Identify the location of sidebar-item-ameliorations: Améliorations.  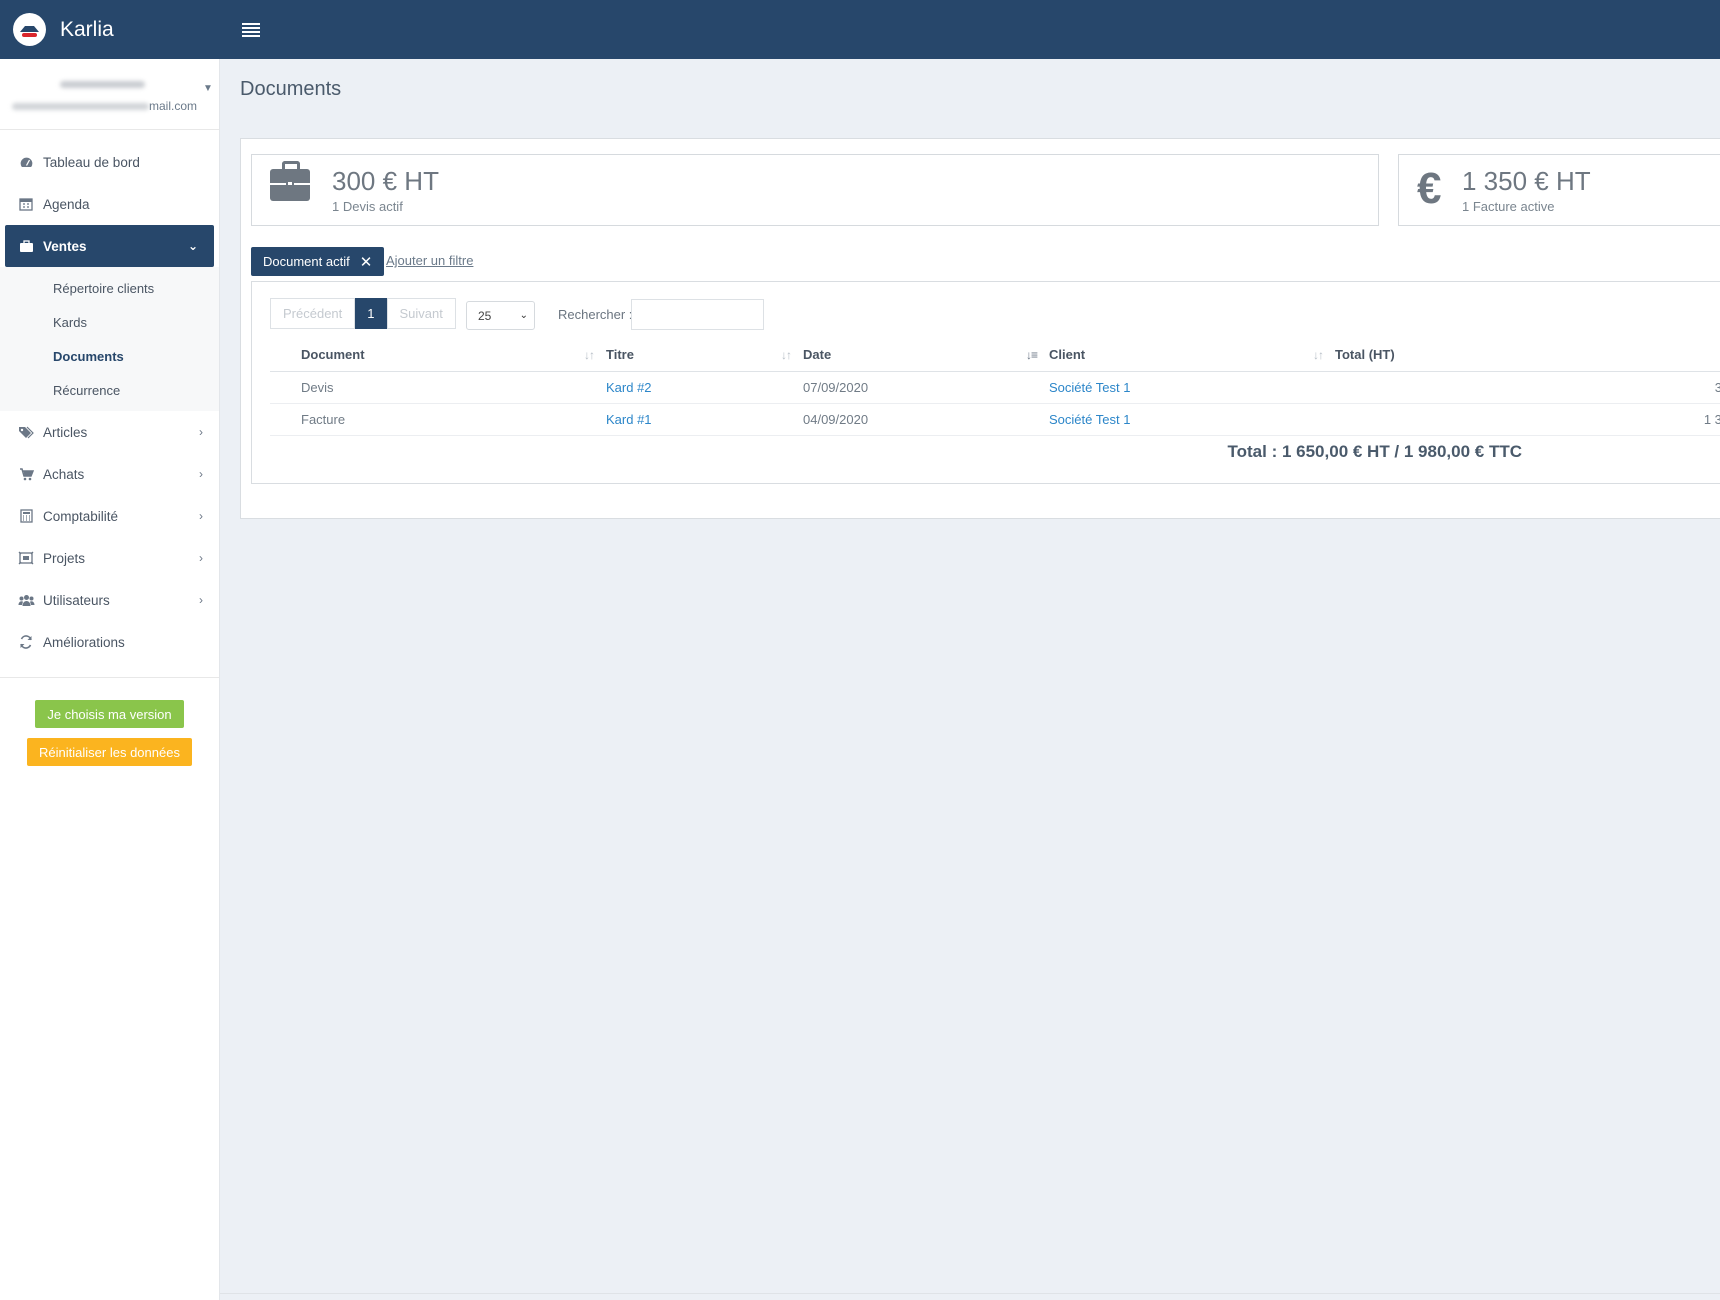
(109, 642).